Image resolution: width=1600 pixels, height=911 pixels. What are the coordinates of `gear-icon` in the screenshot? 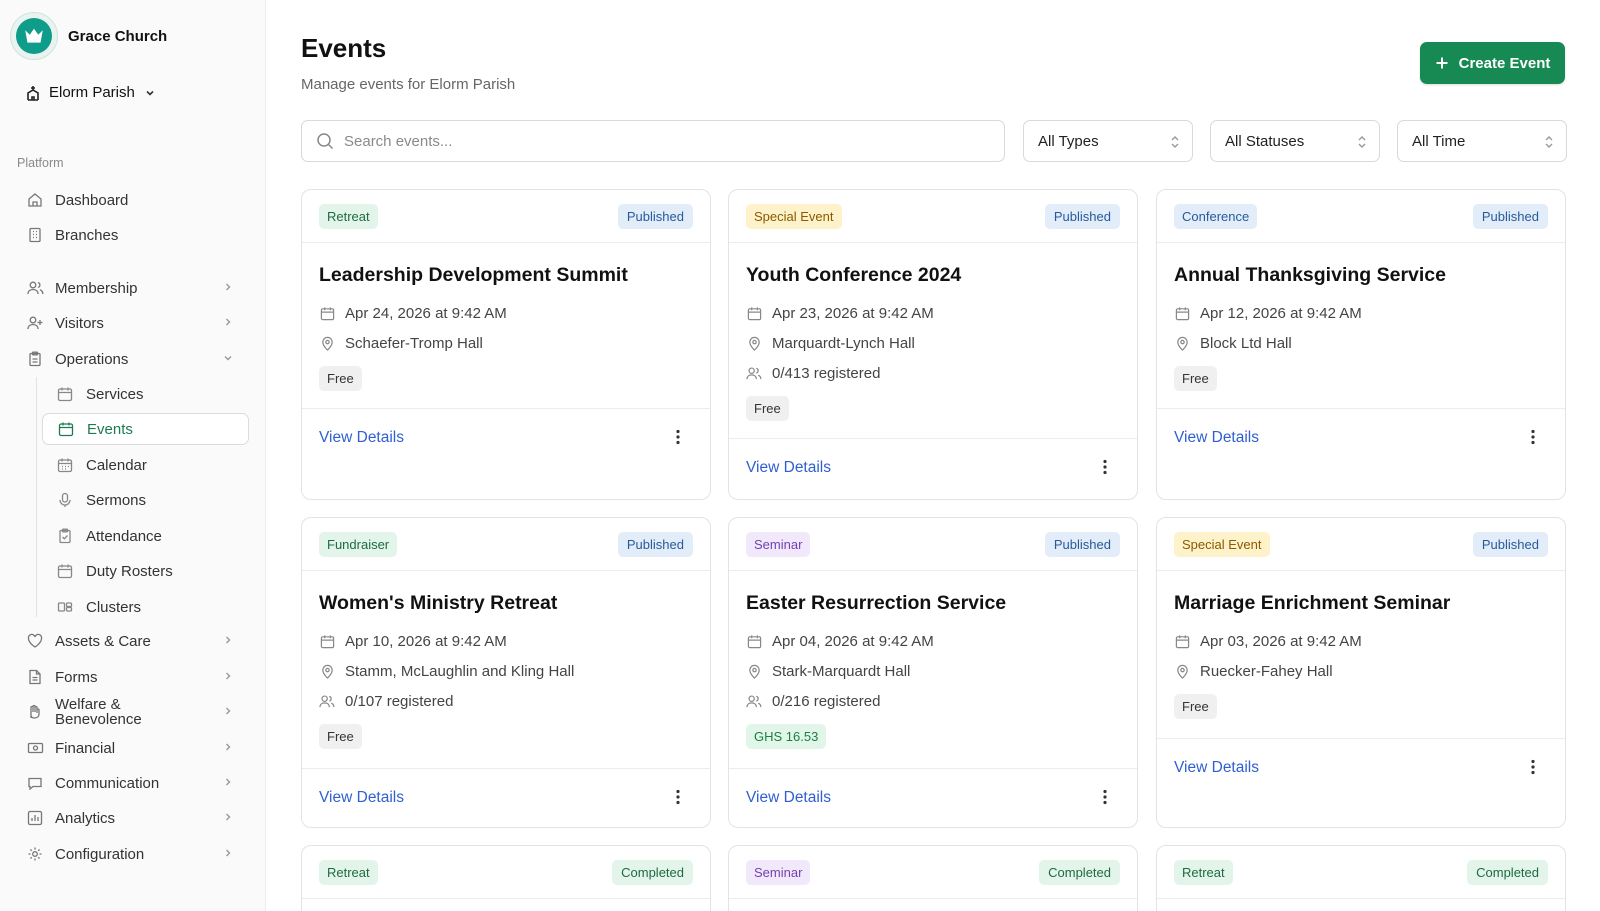 It's located at (35, 854).